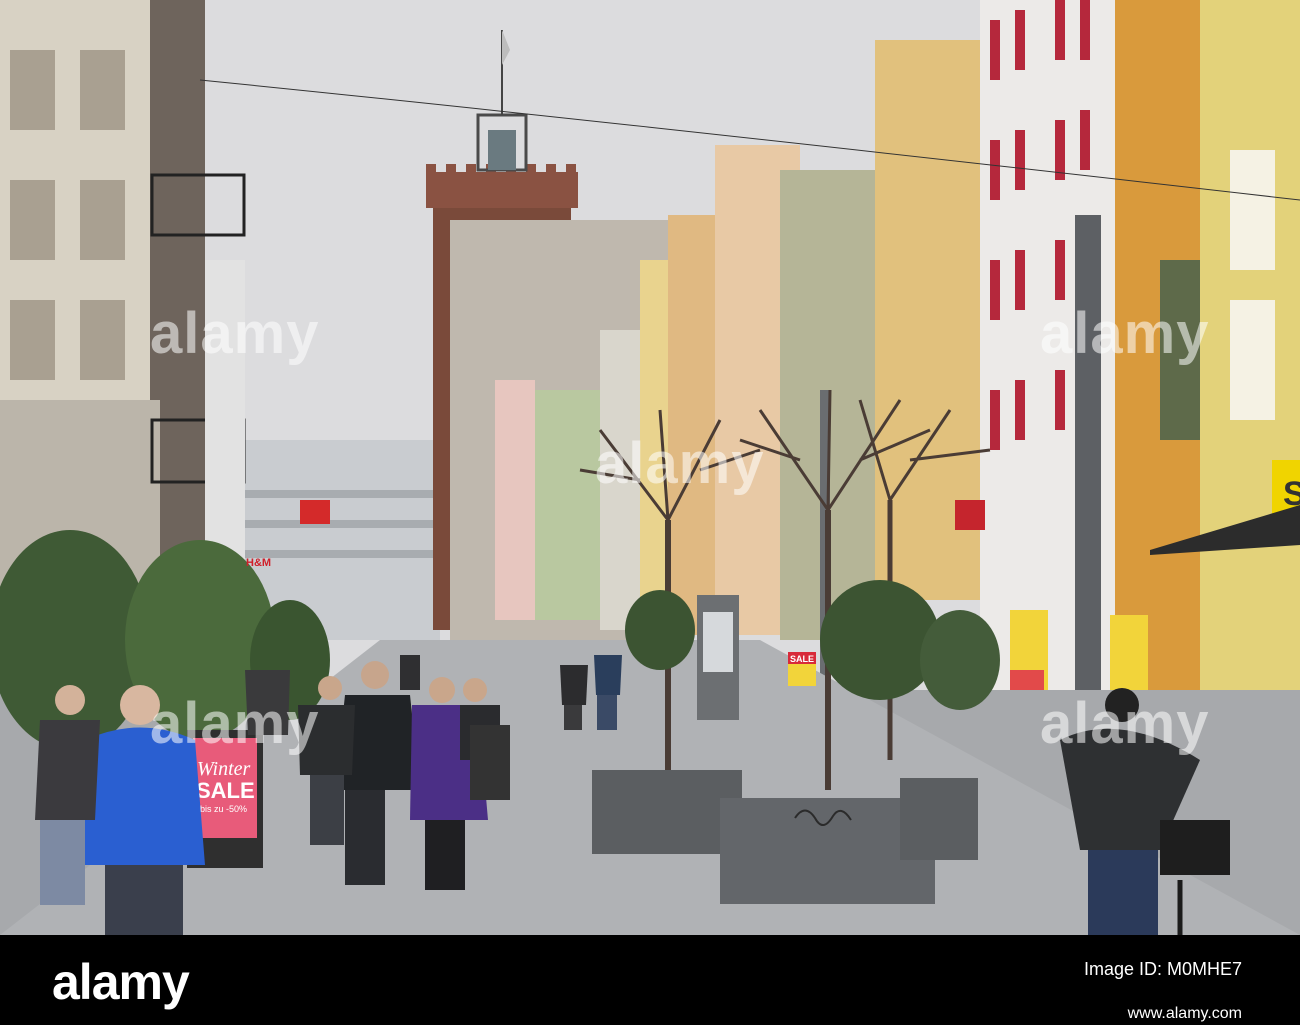 This screenshot has width=1300, height=1025. I want to click on sparkasse-logo, so click(315, 512).